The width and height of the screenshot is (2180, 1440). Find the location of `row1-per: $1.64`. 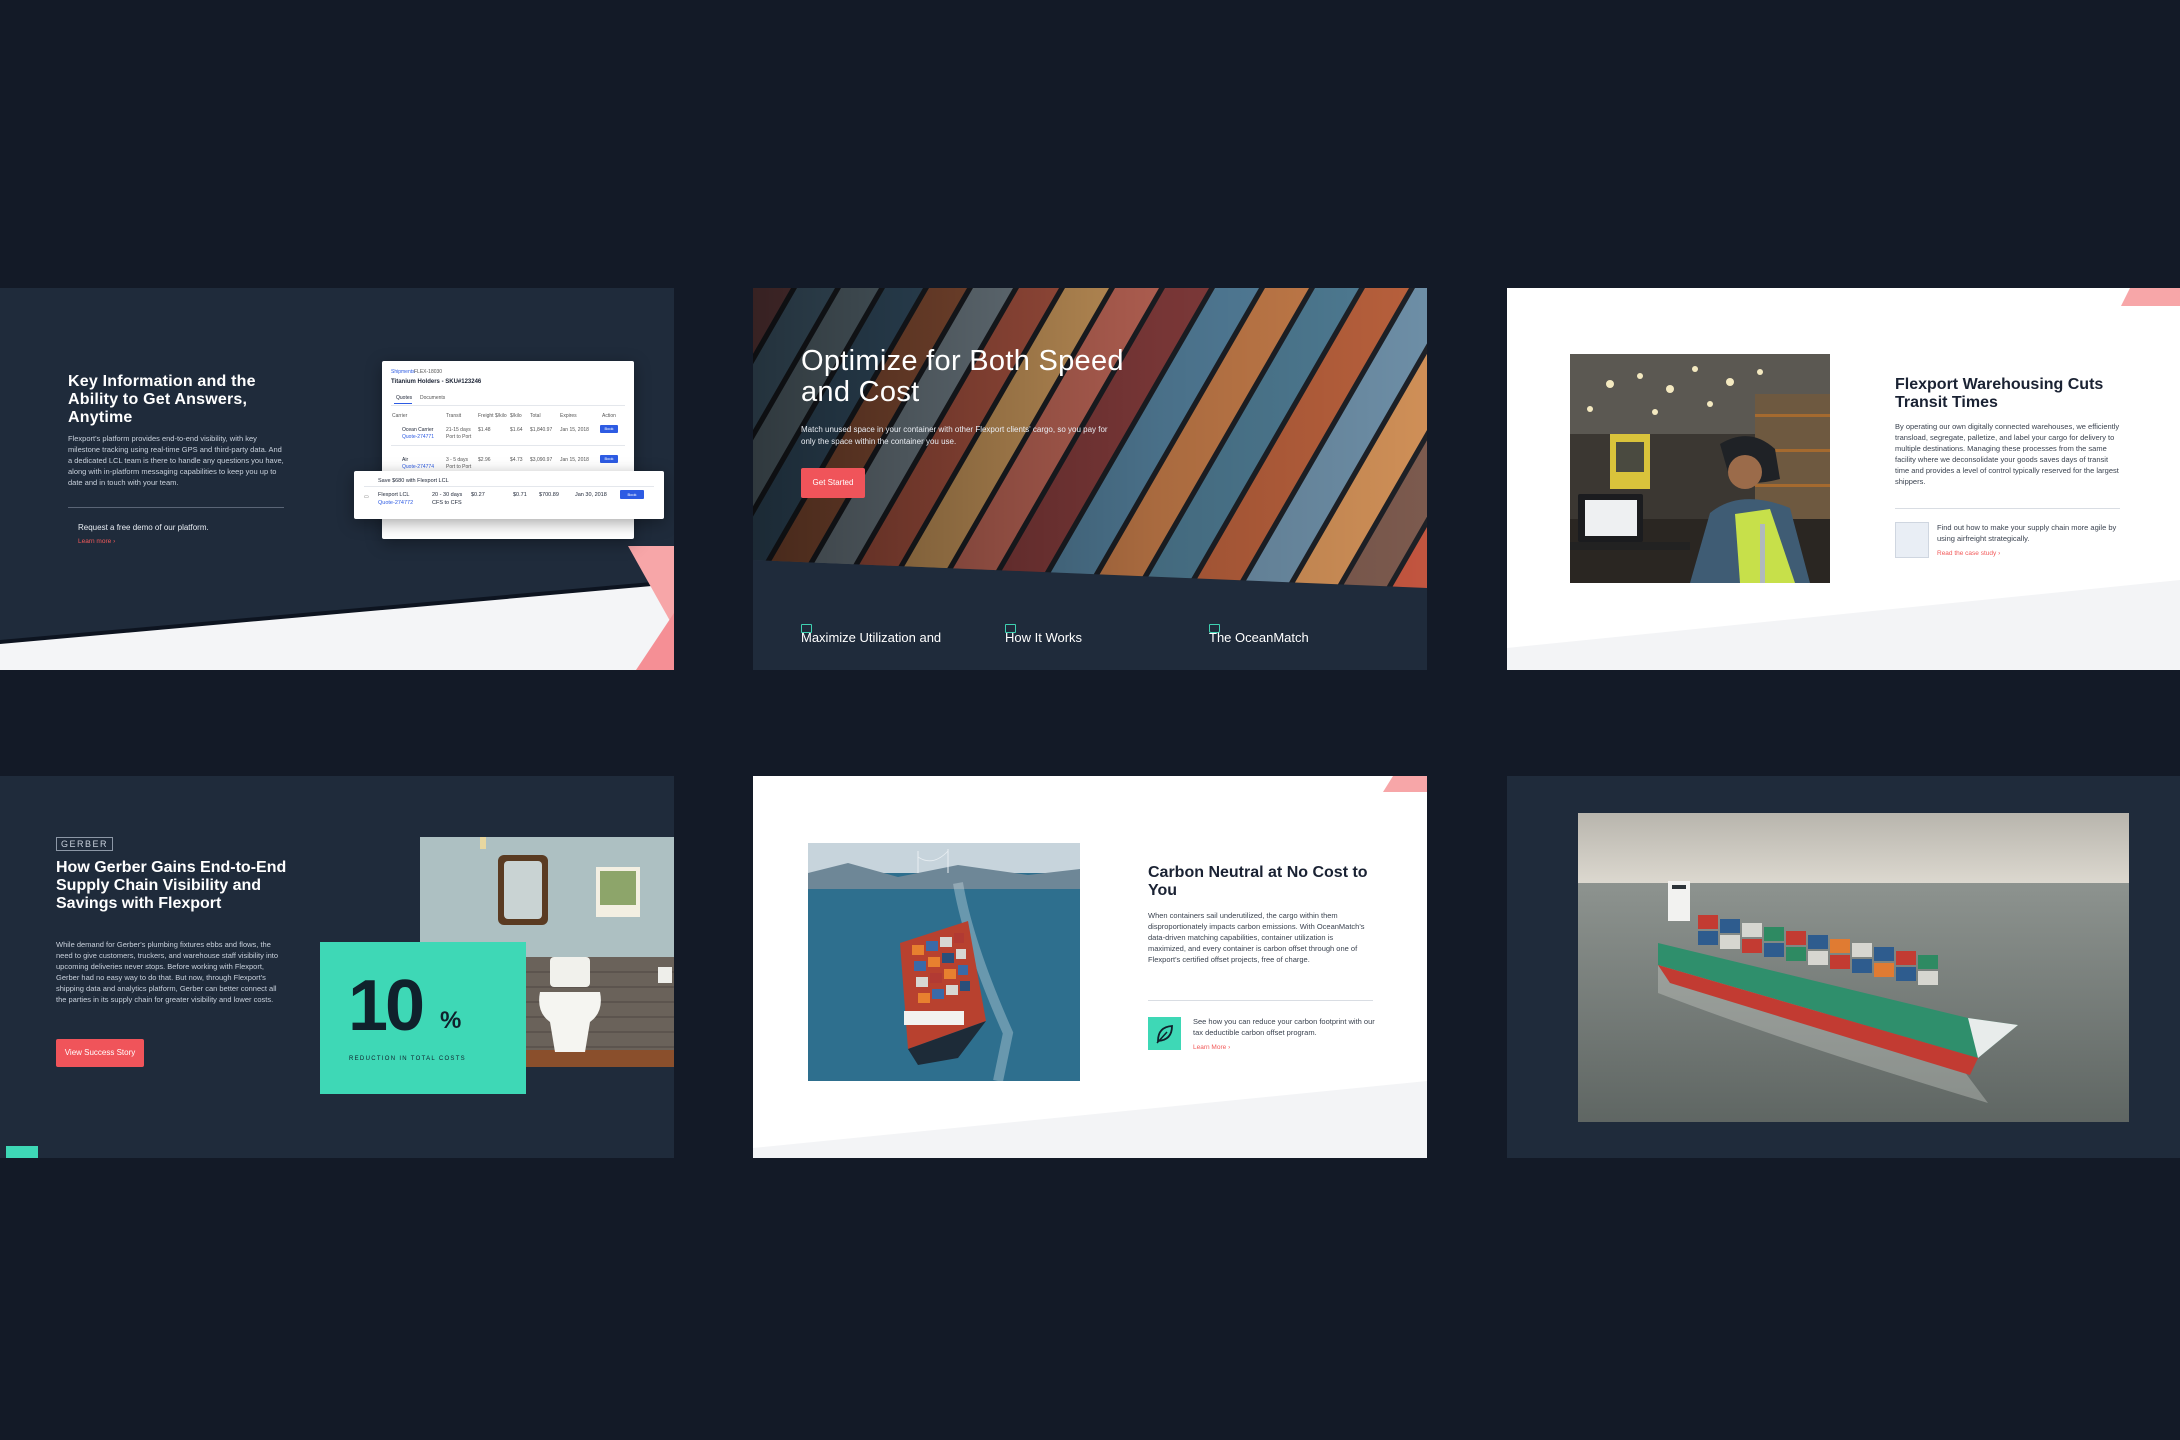

row1-per: $1.64 is located at coordinates (516, 430).